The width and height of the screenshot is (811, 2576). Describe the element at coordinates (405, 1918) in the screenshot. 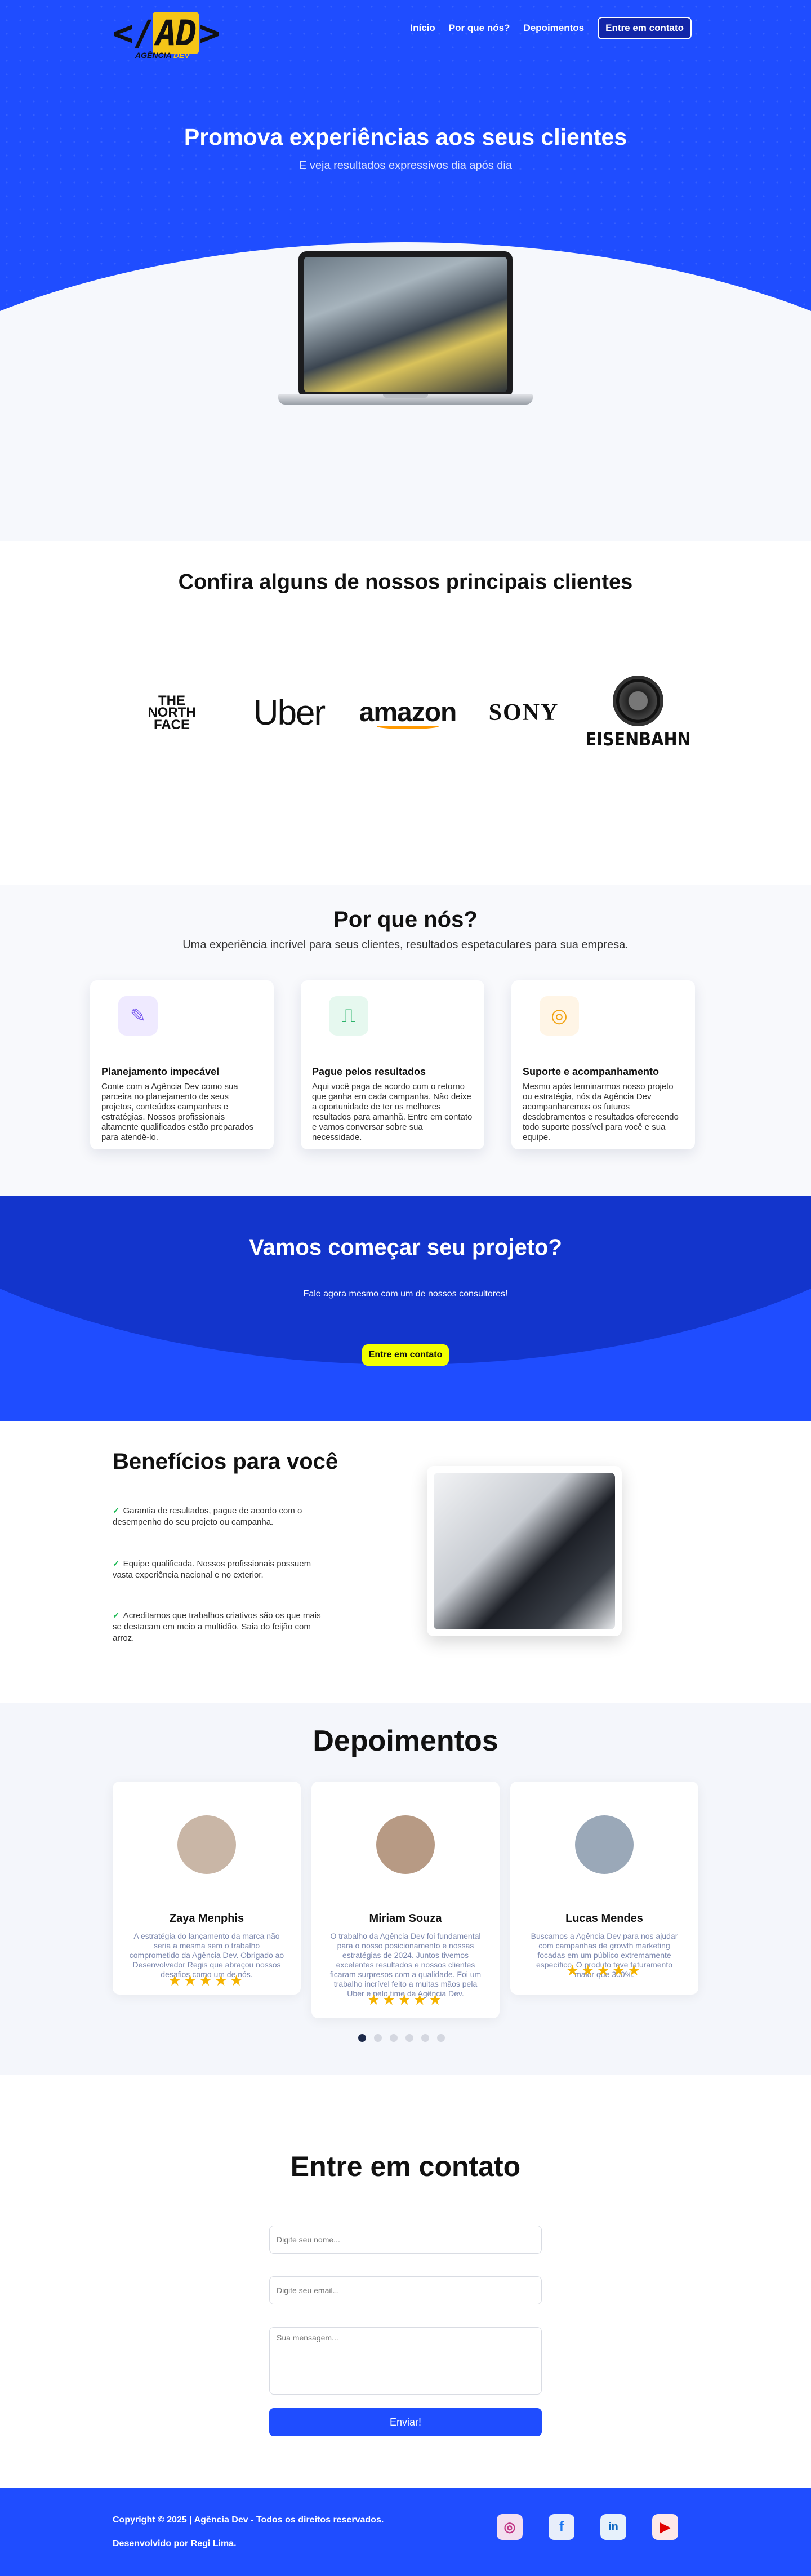

I see `testimonial-name: Miriam Souza` at that location.